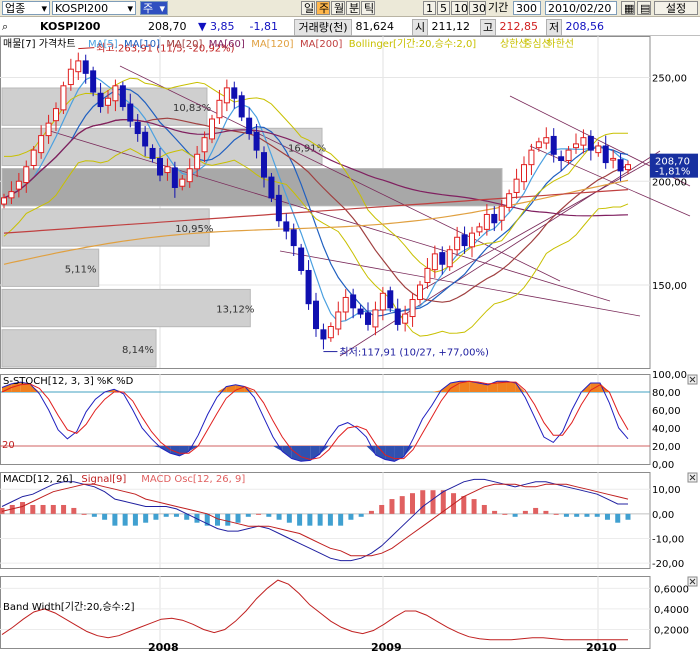  I want to click on market-select: 업종 ▾, so click(26, 8).